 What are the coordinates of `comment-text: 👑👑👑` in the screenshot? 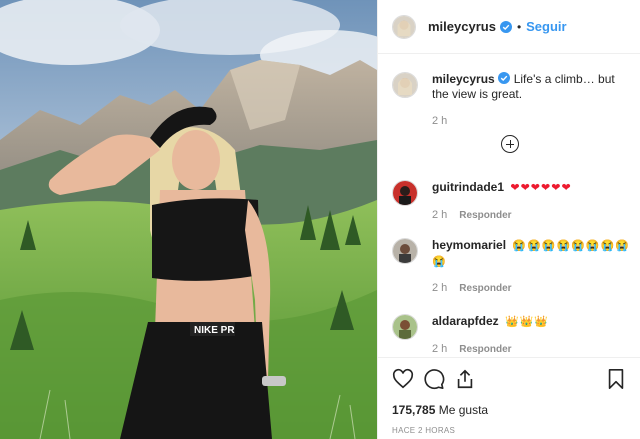 It's located at (527, 322).